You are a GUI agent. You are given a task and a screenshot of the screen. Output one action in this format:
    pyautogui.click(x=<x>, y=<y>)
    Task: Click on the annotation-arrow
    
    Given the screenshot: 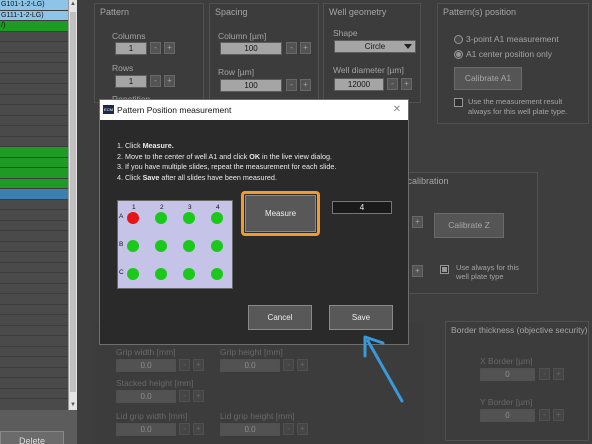 What is the action you would take?
    pyautogui.click(x=383, y=369)
    